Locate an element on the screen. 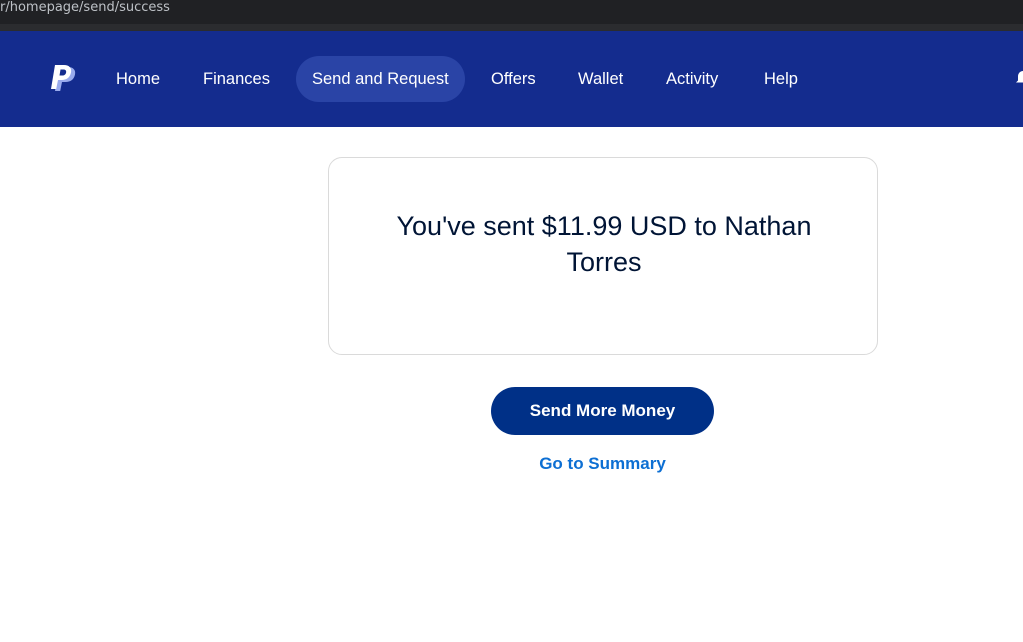 The height and width of the screenshot is (642, 1023). nav-item-label: Help is located at coordinates (781, 79).